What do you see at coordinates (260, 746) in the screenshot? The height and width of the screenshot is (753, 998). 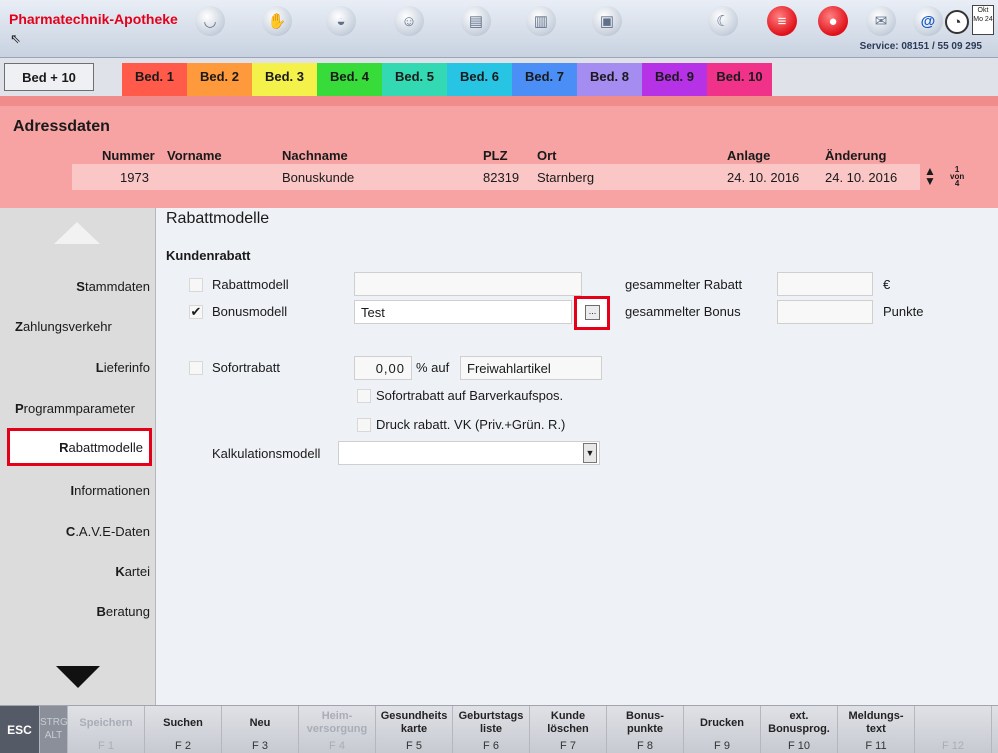 I see `fkey-number: F 3` at bounding box center [260, 746].